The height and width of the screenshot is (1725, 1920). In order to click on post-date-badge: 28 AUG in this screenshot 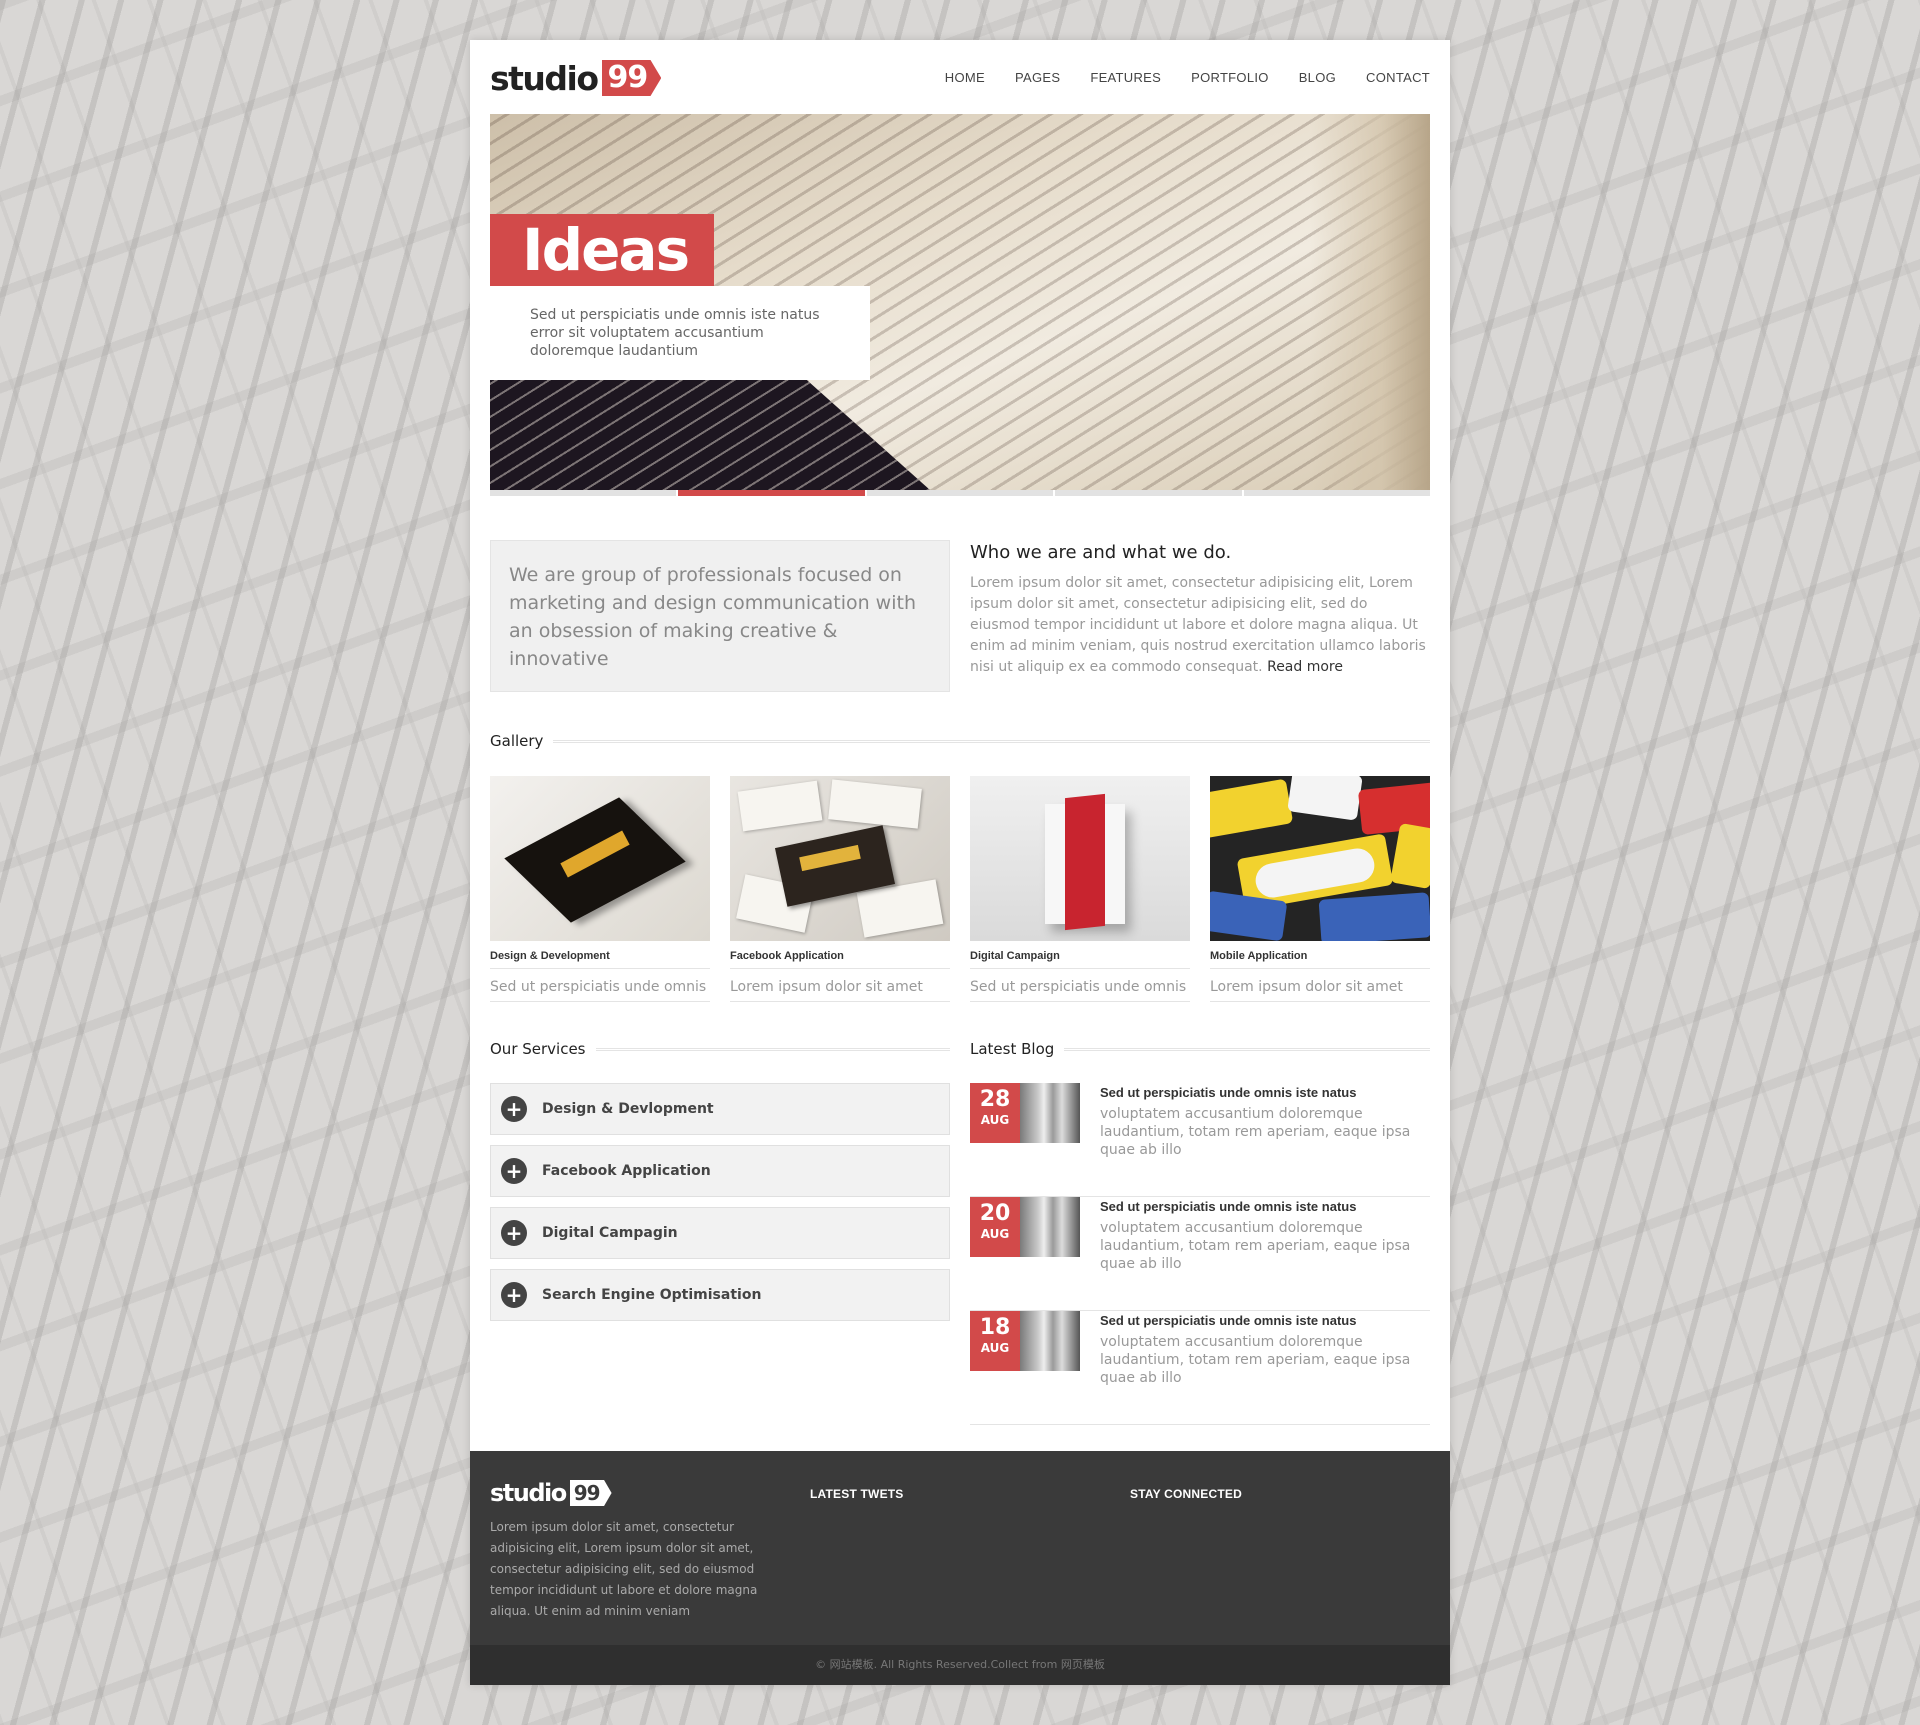, I will do `click(995, 1113)`.